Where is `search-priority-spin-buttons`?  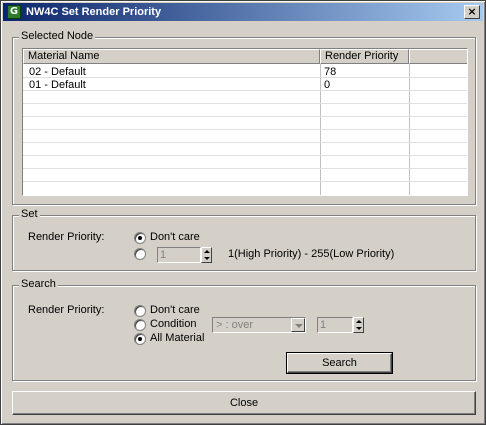
search-priority-spin-buttons is located at coordinates (358, 325).